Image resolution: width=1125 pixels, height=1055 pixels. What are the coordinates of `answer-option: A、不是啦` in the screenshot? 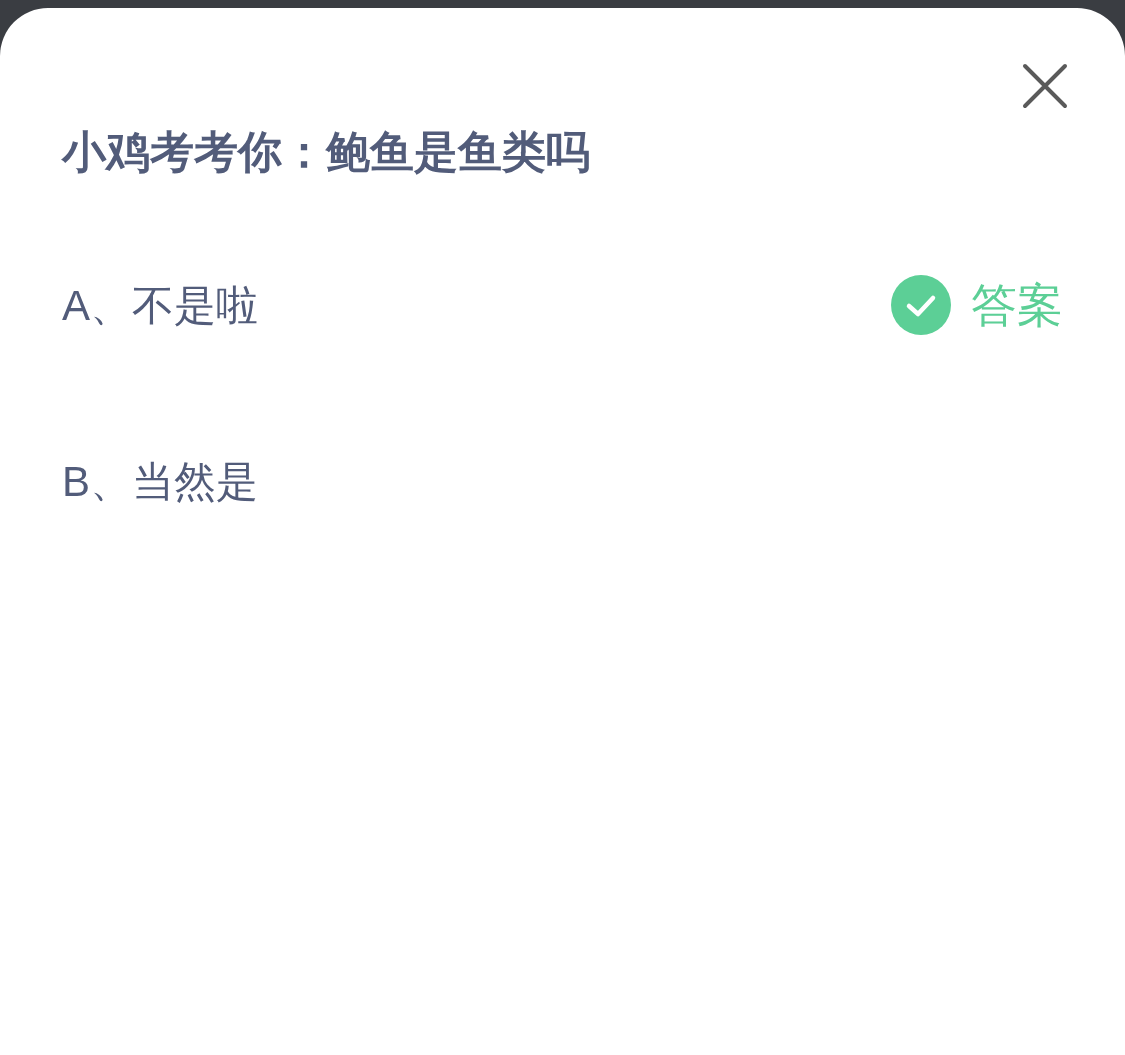 It's located at (160, 305).